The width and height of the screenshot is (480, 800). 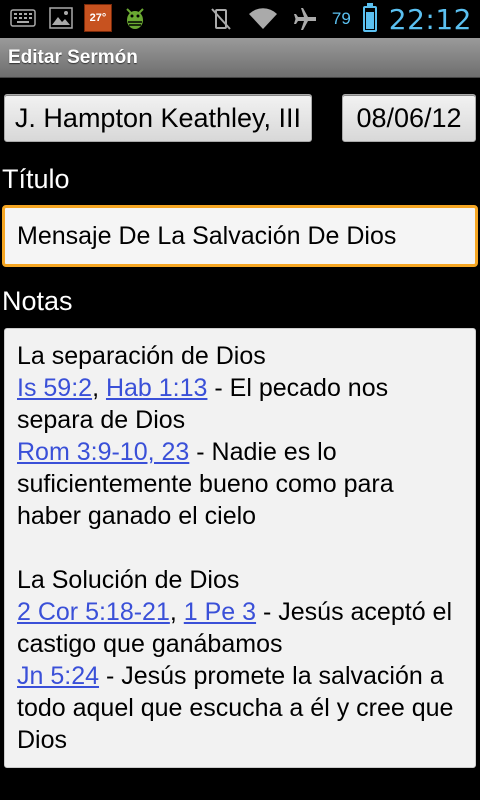 What do you see at coordinates (93, 612) in the screenshot?
I see `scripture-link: 2 Cor 5:18-21` at bounding box center [93, 612].